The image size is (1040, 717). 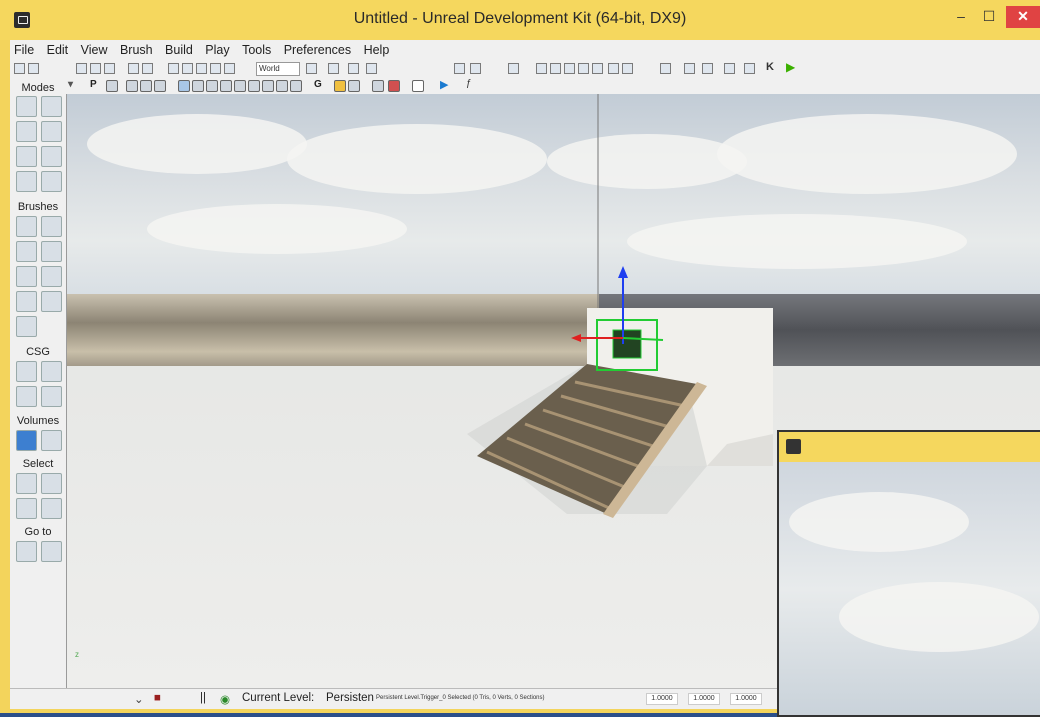 I want to click on level-browser-icon, so click(x=459, y=68).